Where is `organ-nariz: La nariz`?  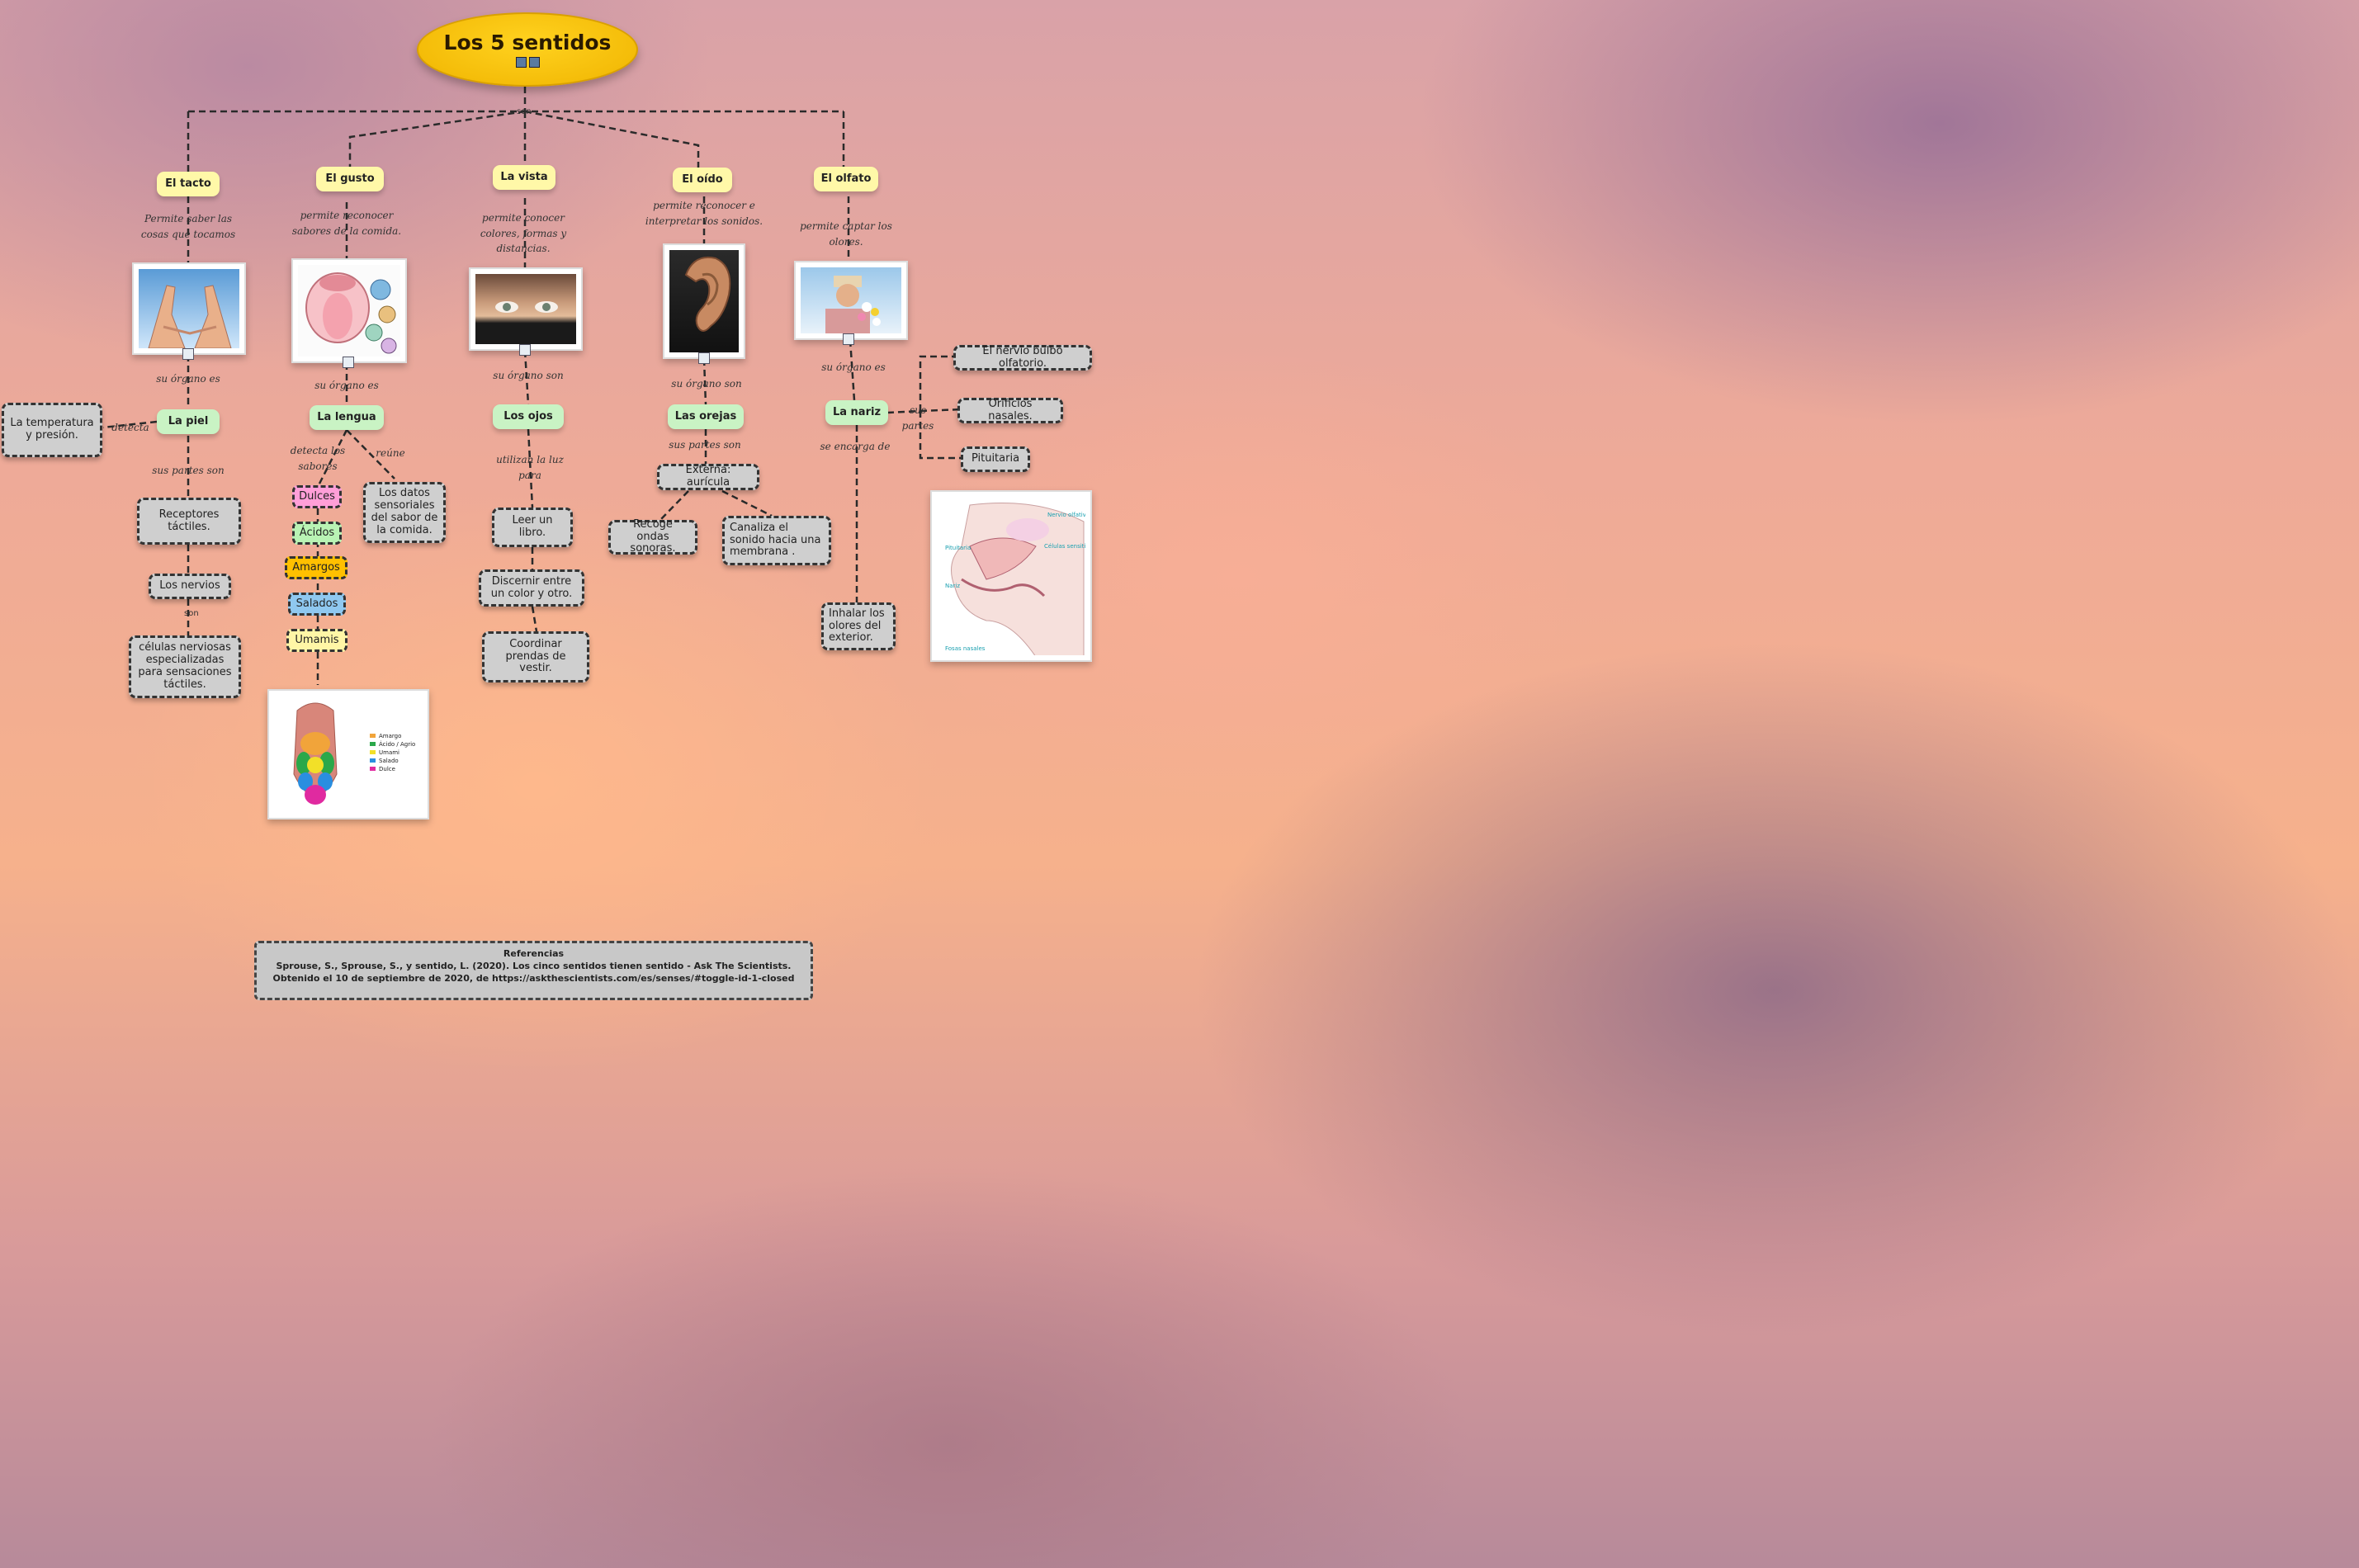
organ-nariz: La nariz is located at coordinates (857, 412).